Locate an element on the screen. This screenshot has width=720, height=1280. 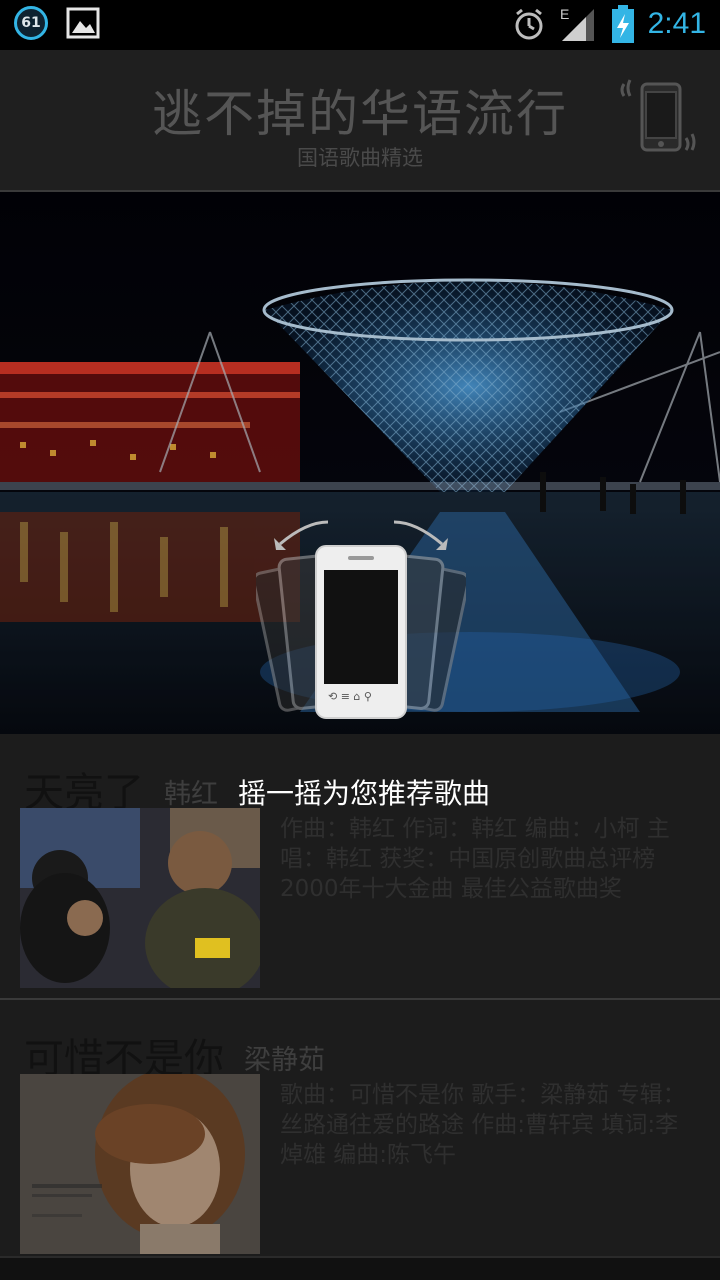
shake-phone-icon is located at coordinates (658, 116).